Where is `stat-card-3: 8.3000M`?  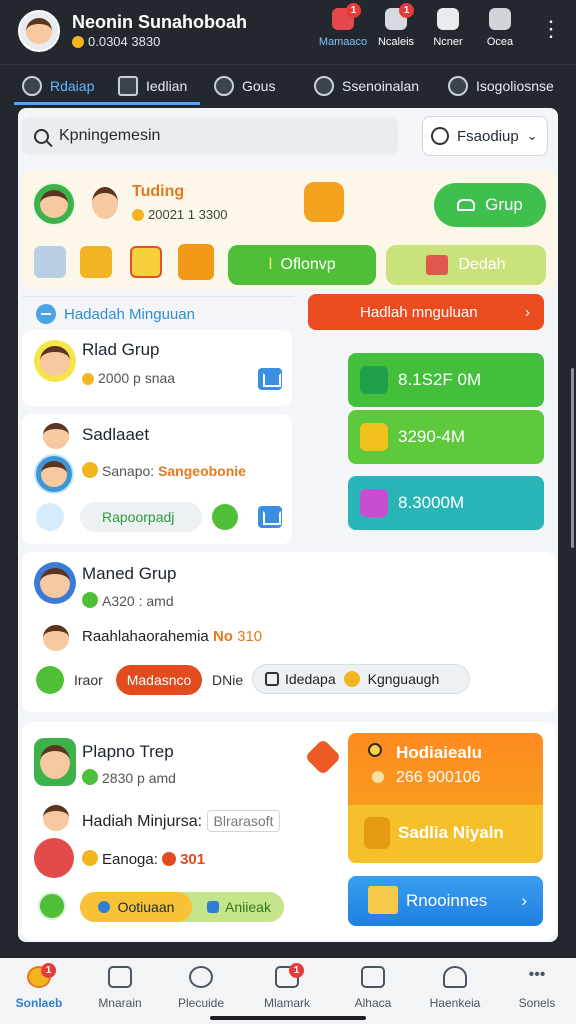 stat-card-3: 8.3000M is located at coordinates (446, 503).